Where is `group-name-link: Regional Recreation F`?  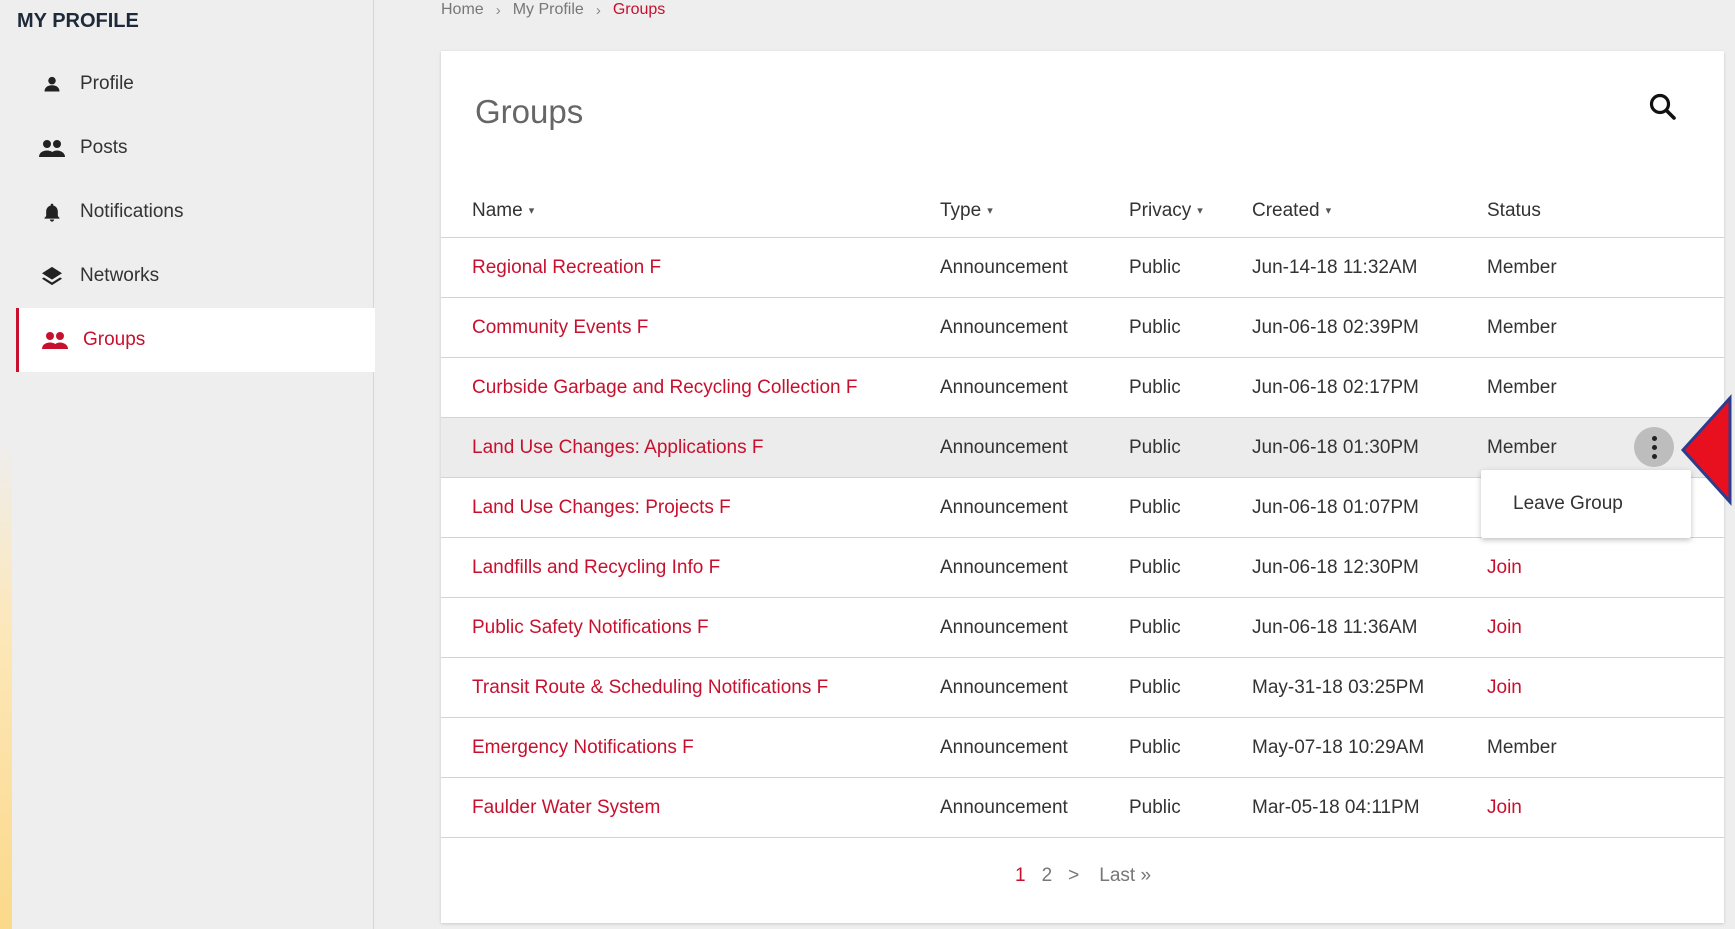 group-name-link: Regional Recreation F is located at coordinates (566, 267).